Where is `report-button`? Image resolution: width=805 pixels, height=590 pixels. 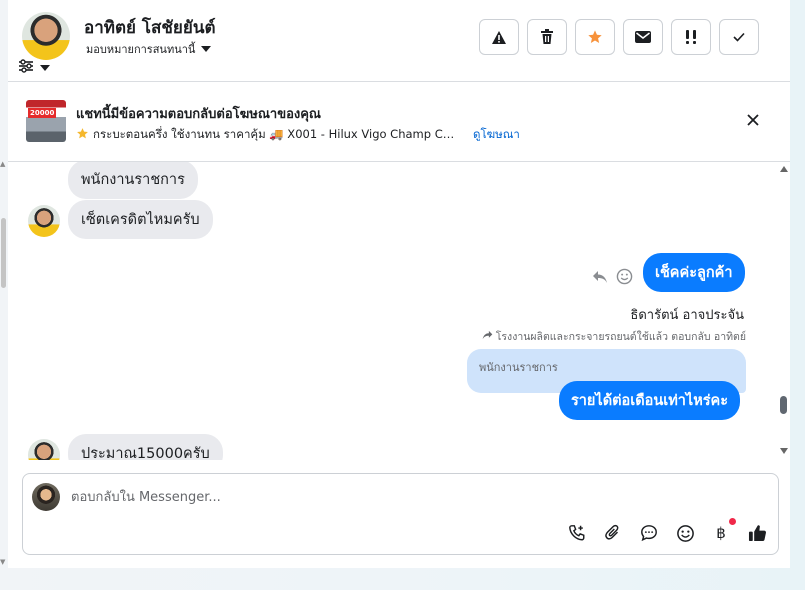
report-button is located at coordinates (499, 37).